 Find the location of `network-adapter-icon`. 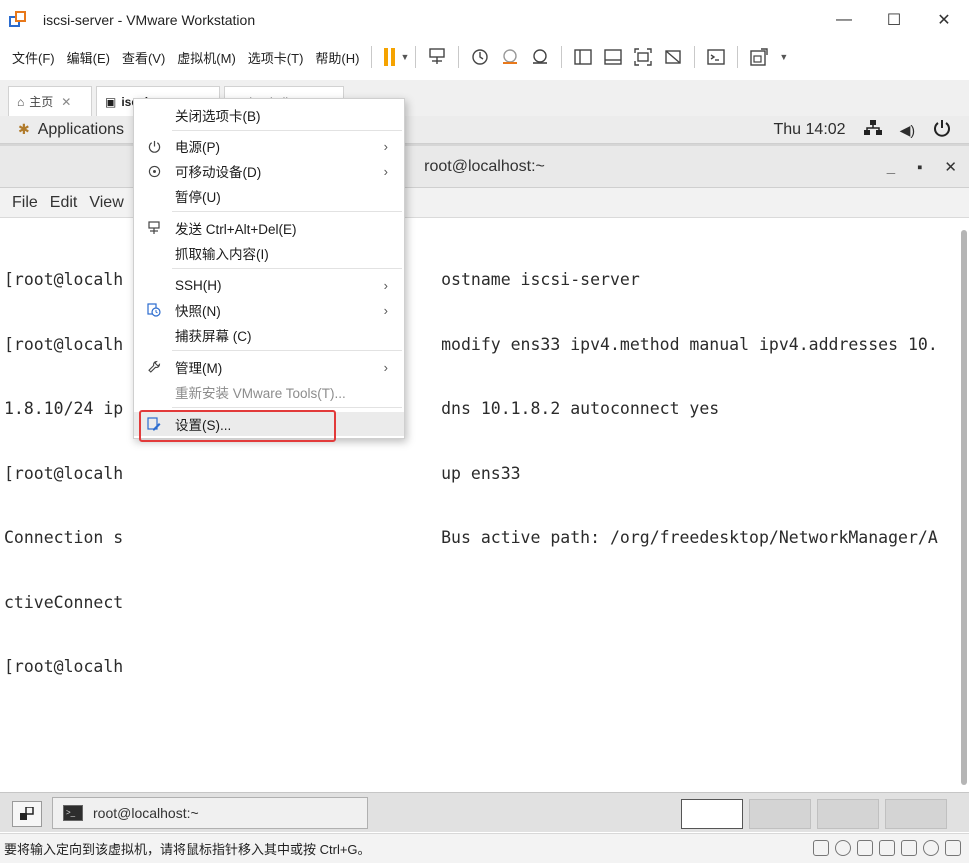

network-adapter-icon is located at coordinates (865, 848).